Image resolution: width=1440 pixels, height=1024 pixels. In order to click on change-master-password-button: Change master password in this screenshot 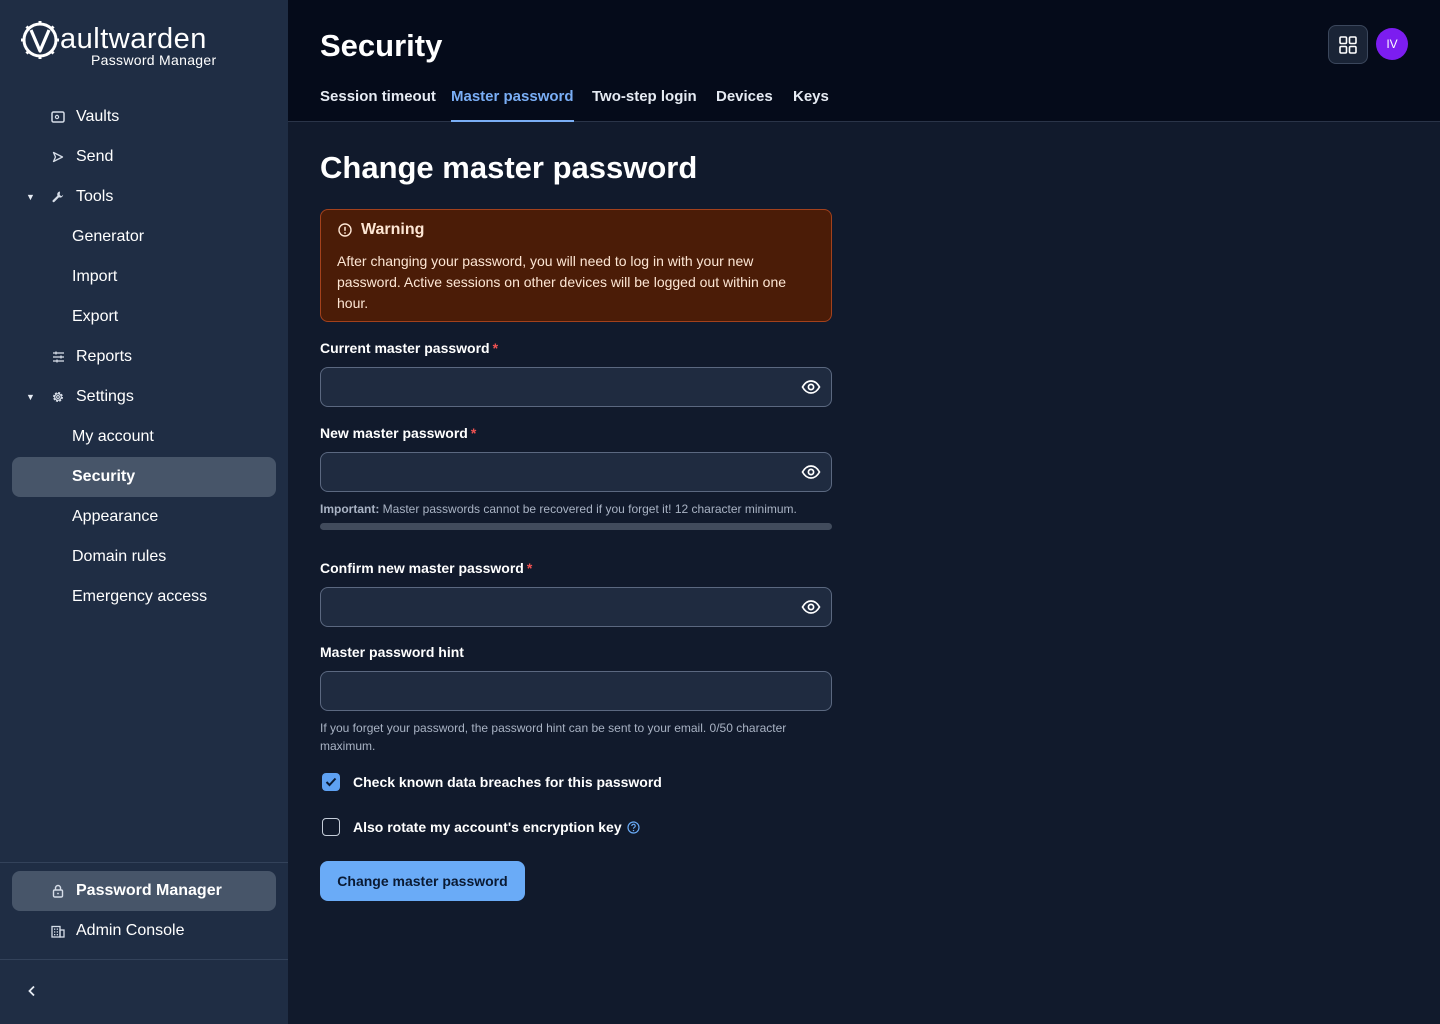, I will do `click(422, 881)`.